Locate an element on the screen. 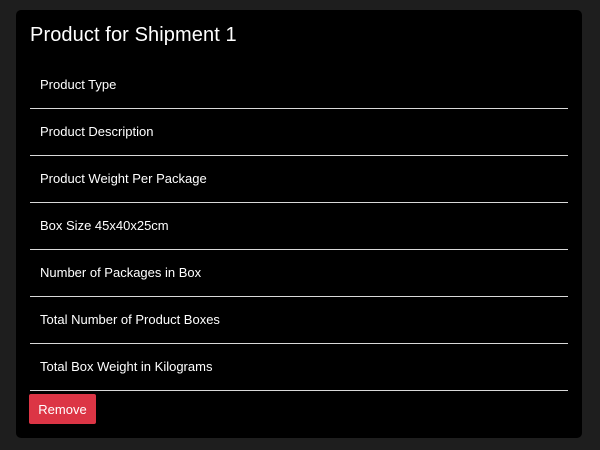 This screenshot has width=600, height=450. total-product-boxes-label: Total Number of Product Boxes is located at coordinates (130, 319).